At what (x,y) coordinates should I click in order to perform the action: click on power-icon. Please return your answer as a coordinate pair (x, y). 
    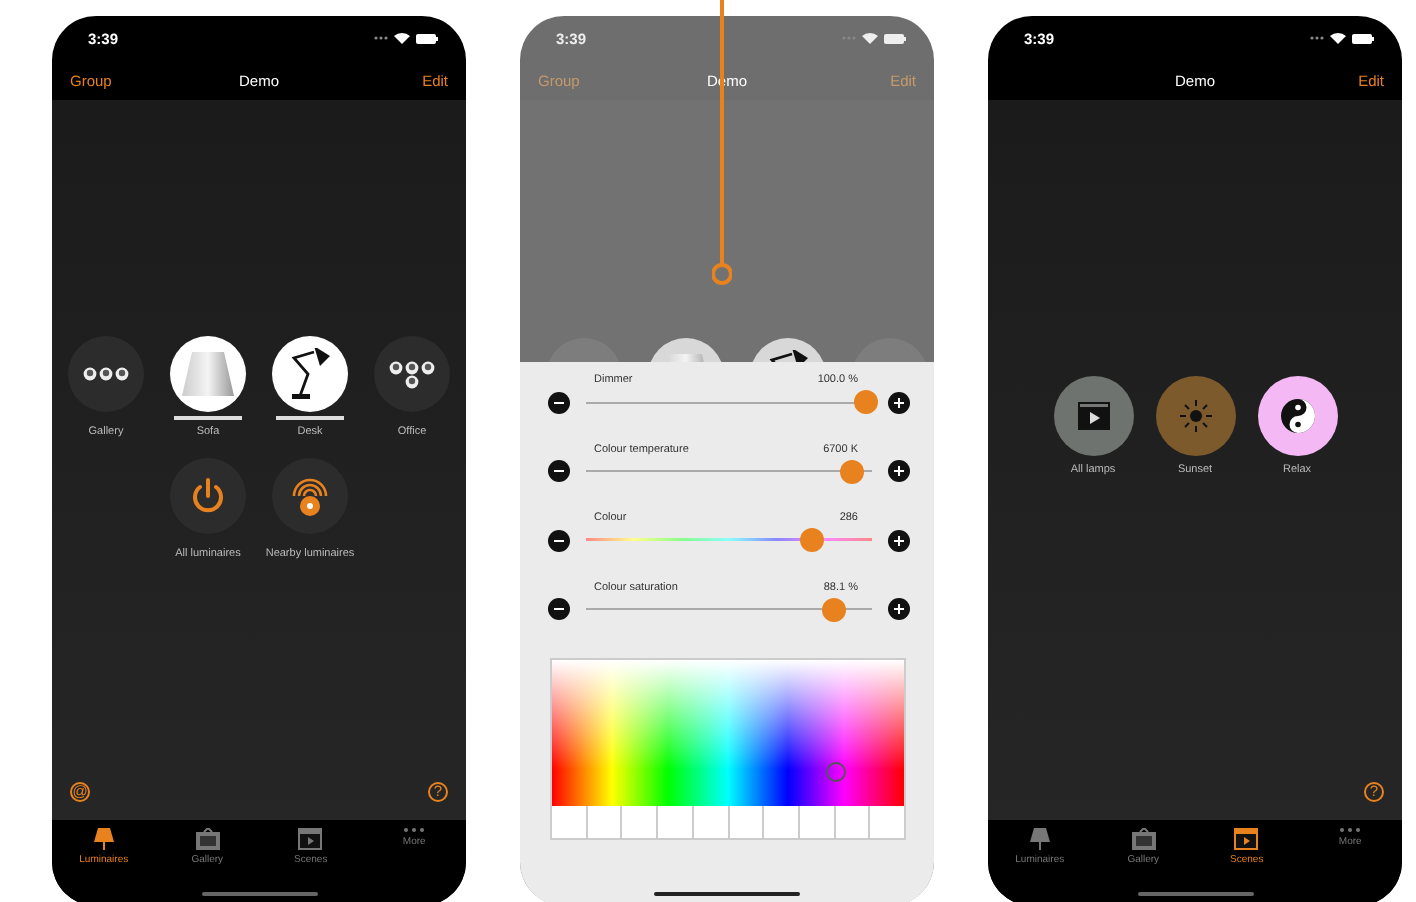
    Looking at the image, I should click on (208, 496).